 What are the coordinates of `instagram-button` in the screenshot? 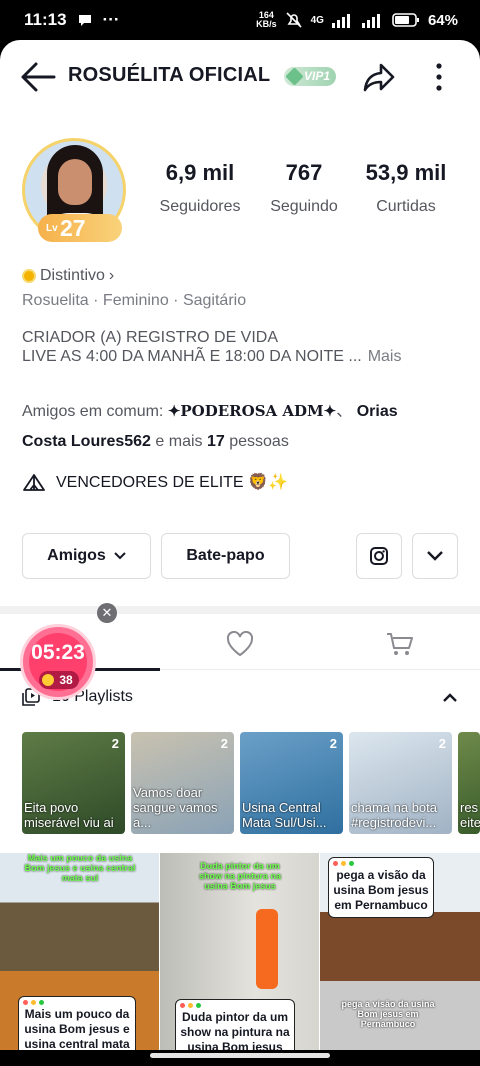 It's located at (379, 556).